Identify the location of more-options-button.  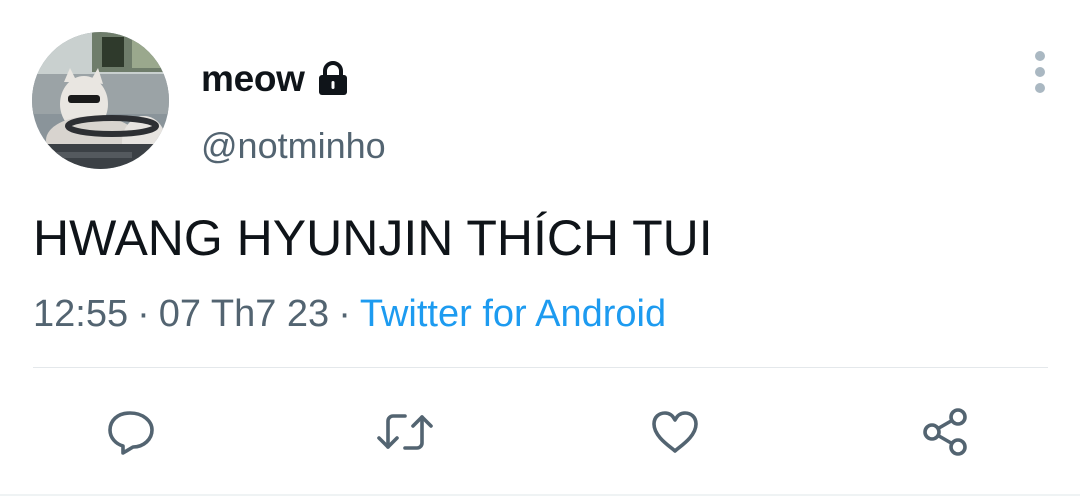
(1040, 72).